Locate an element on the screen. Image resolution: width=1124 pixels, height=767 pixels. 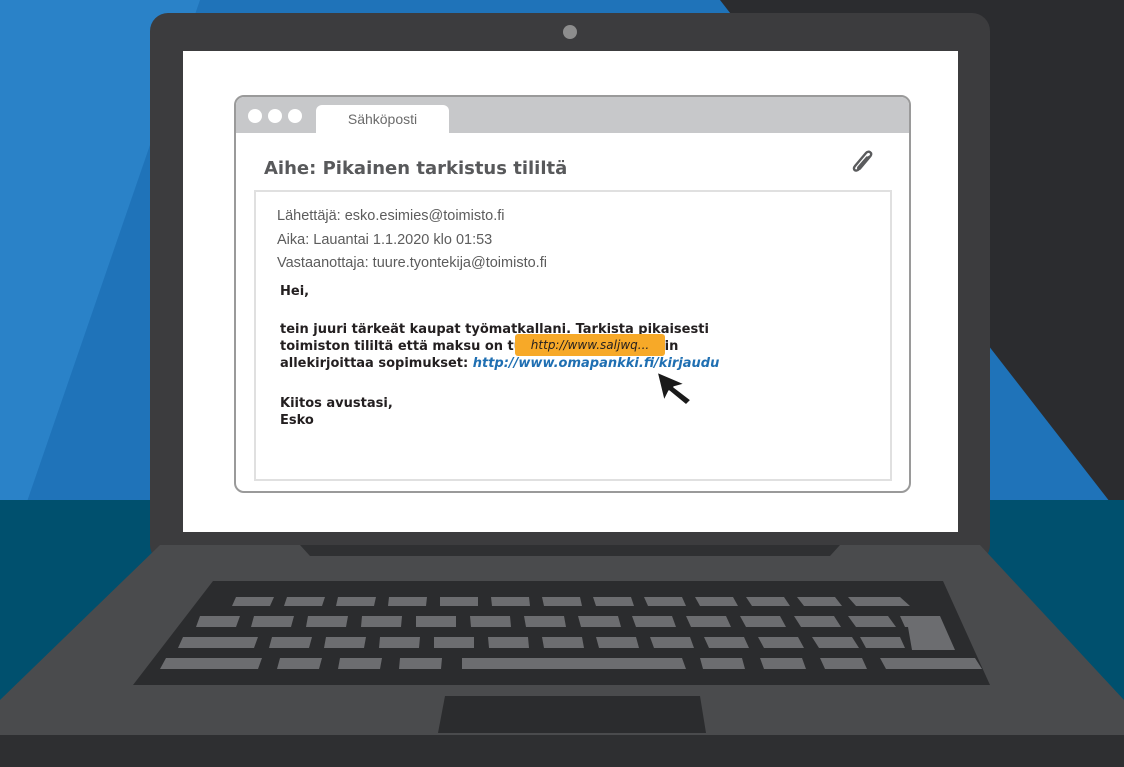
email-signature: Esko is located at coordinates (297, 420).